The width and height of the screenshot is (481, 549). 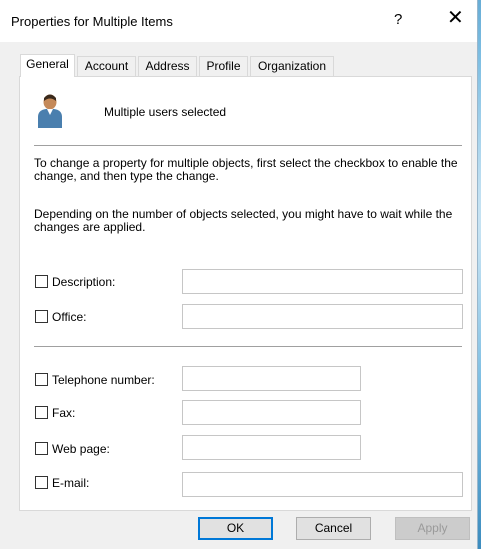 I want to click on description-field, so click(x=322, y=281).